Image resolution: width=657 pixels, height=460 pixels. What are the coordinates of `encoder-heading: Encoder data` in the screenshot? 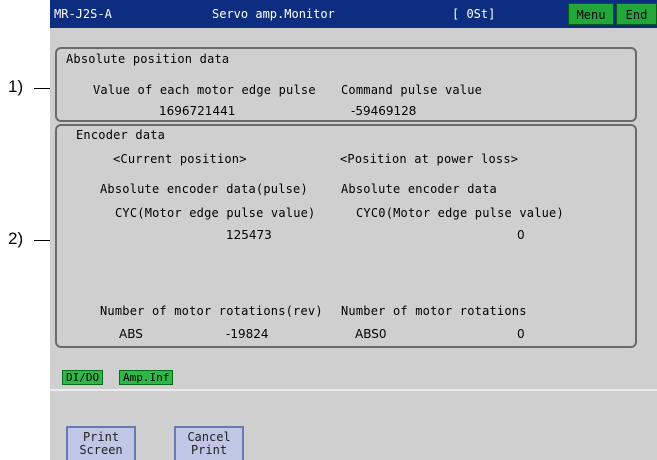 It's located at (121, 135).